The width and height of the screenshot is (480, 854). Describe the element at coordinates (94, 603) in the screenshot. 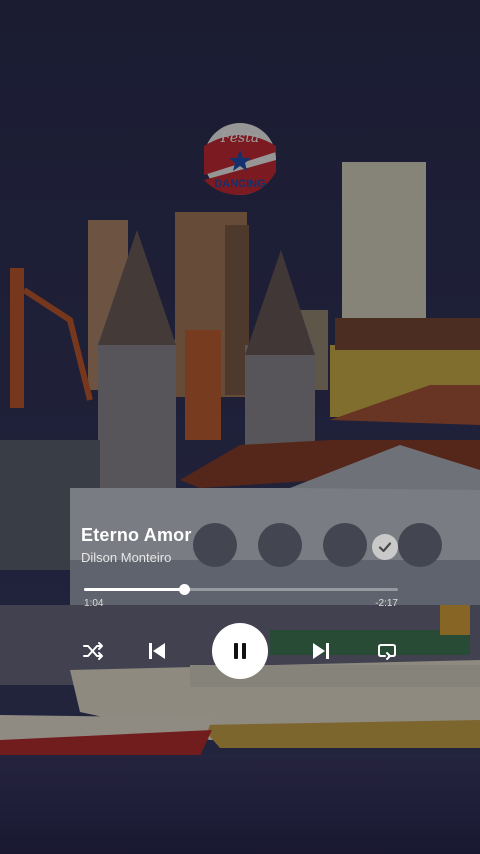

I see `elapsed-time: 1:04` at that location.